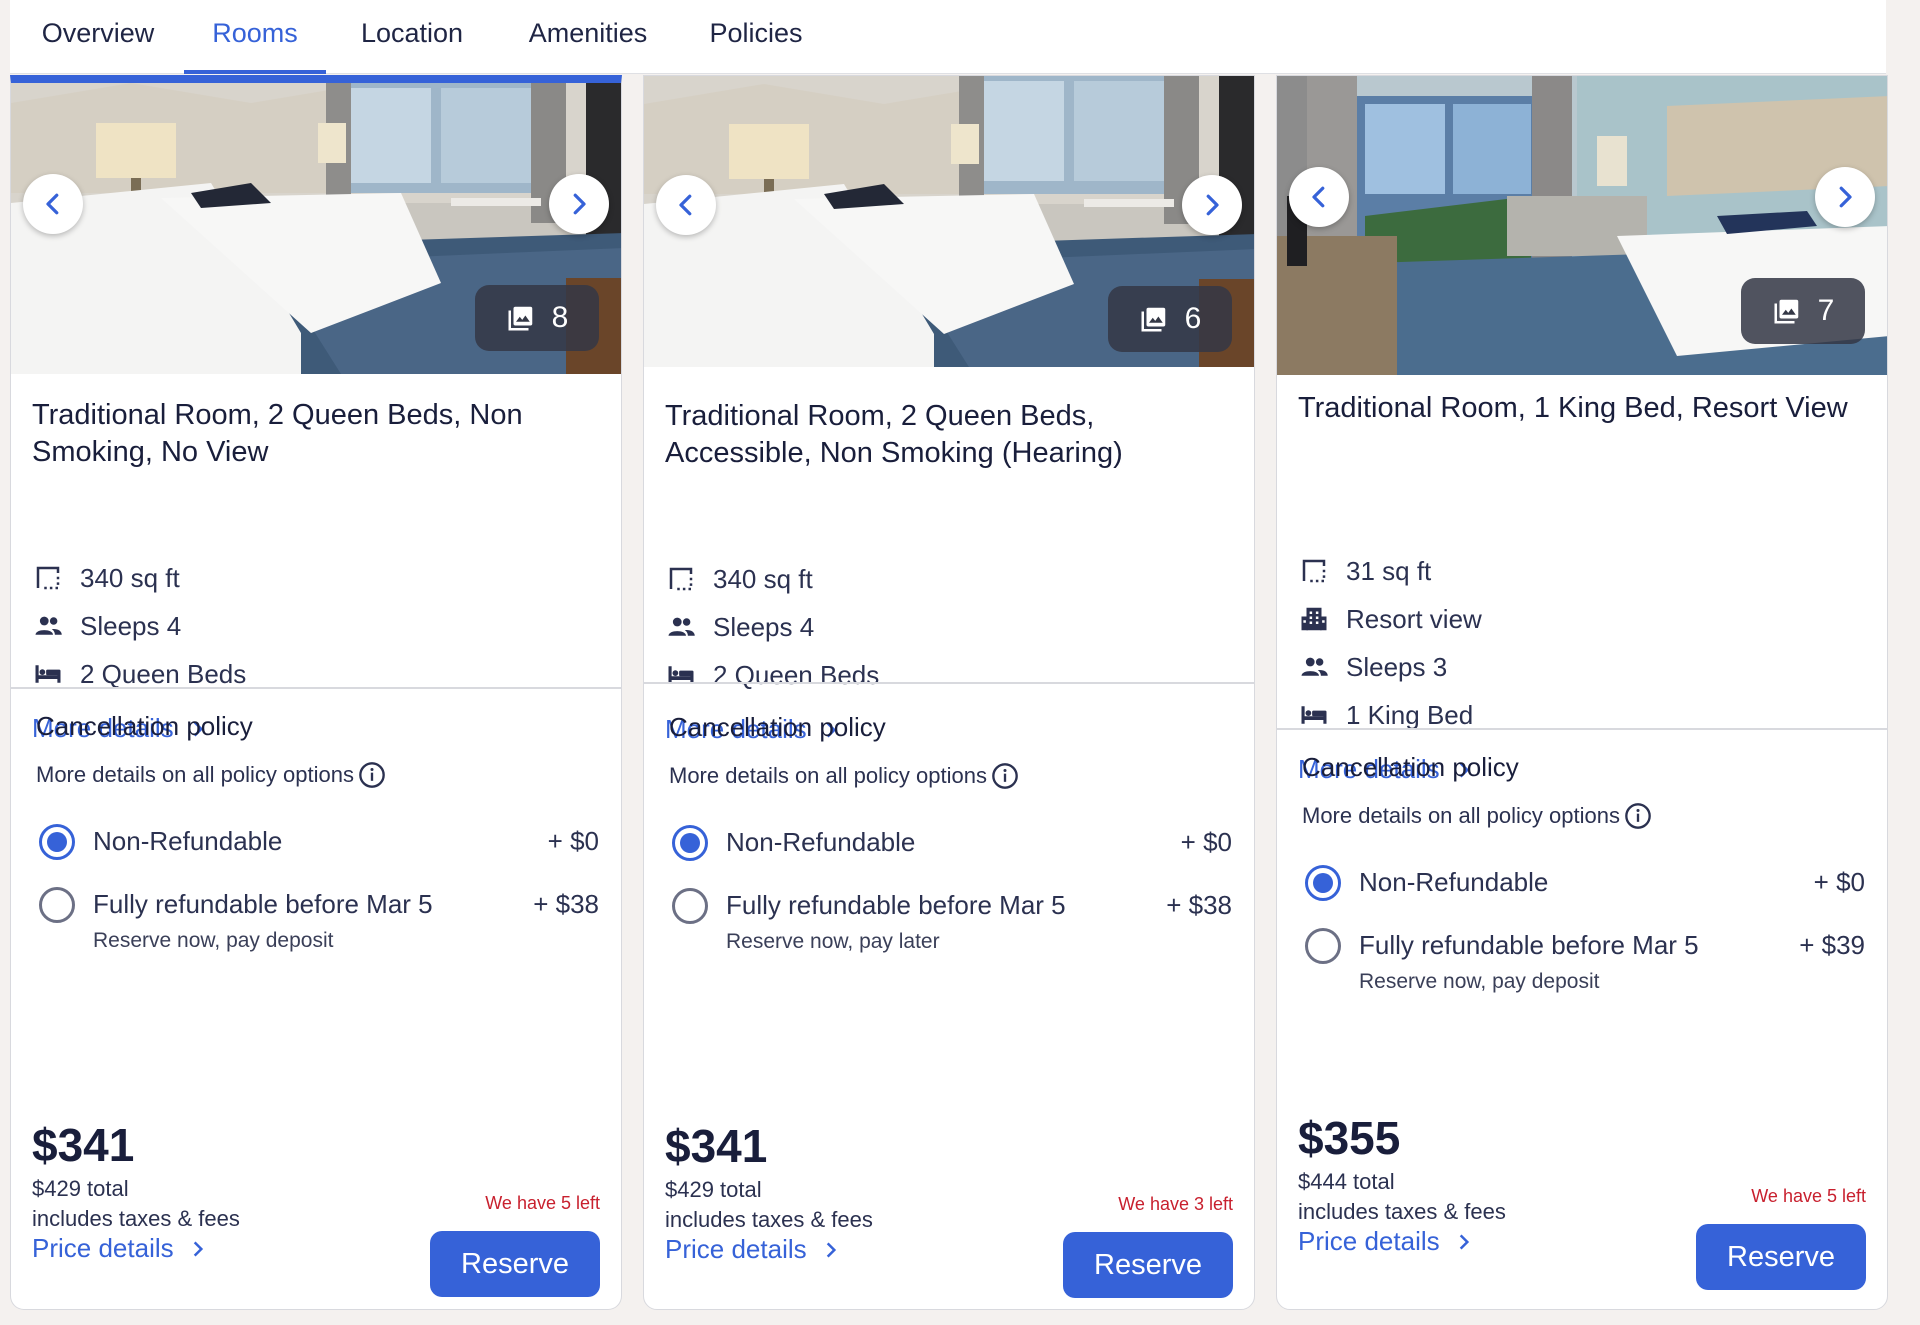  What do you see at coordinates (537, 318) in the screenshot?
I see `photo-gallery-button: 8` at bounding box center [537, 318].